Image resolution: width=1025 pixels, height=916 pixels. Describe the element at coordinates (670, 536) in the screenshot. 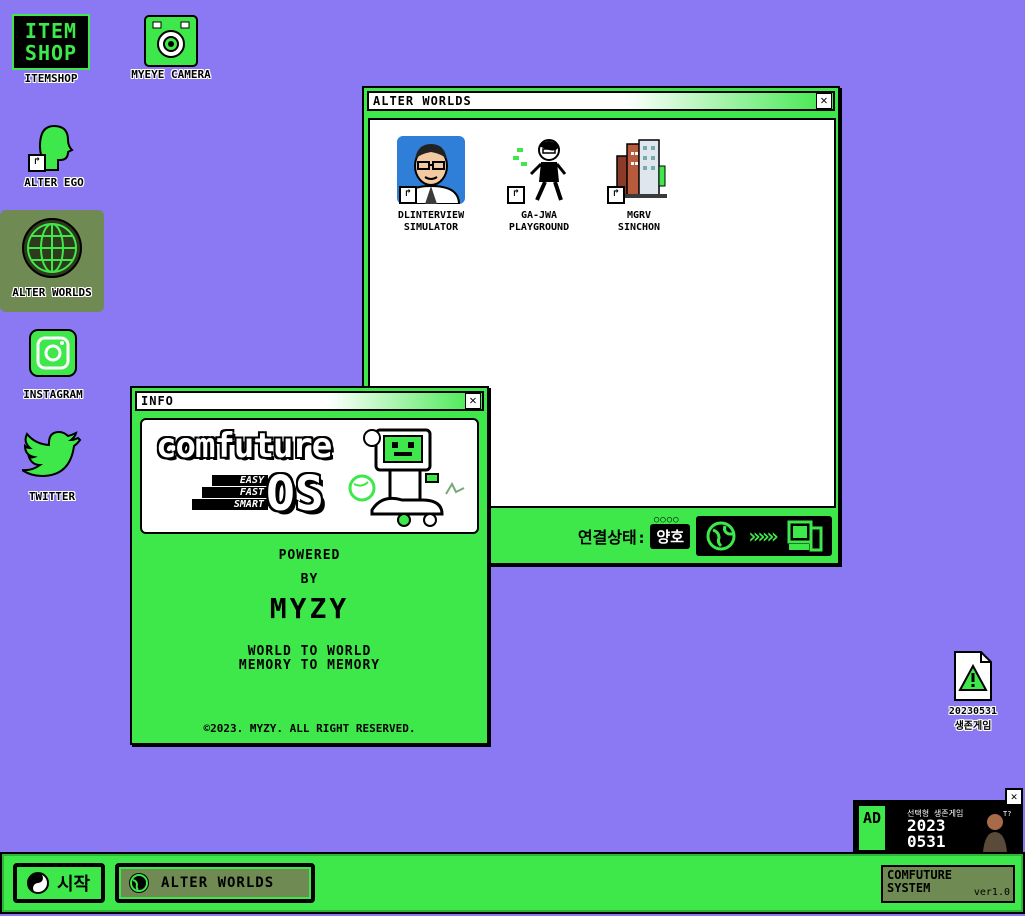

I see `connection-status-value: 양호` at that location.